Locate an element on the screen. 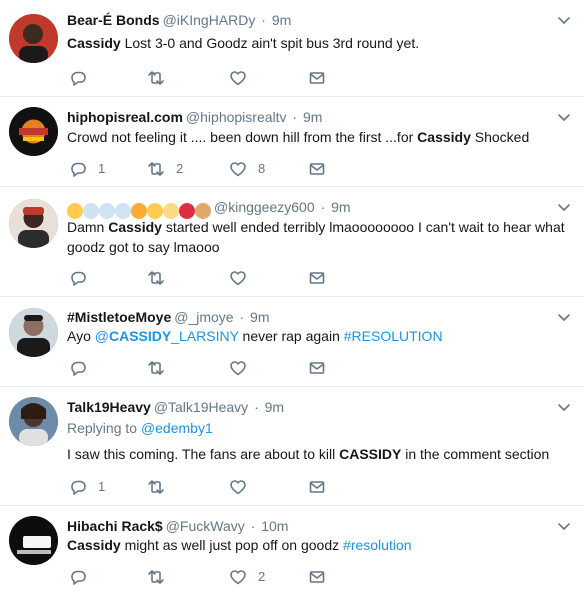 The height and width of the screenshot is (596, 584). display-name: Bear-É Bonds is located at coordinates (113, 20).